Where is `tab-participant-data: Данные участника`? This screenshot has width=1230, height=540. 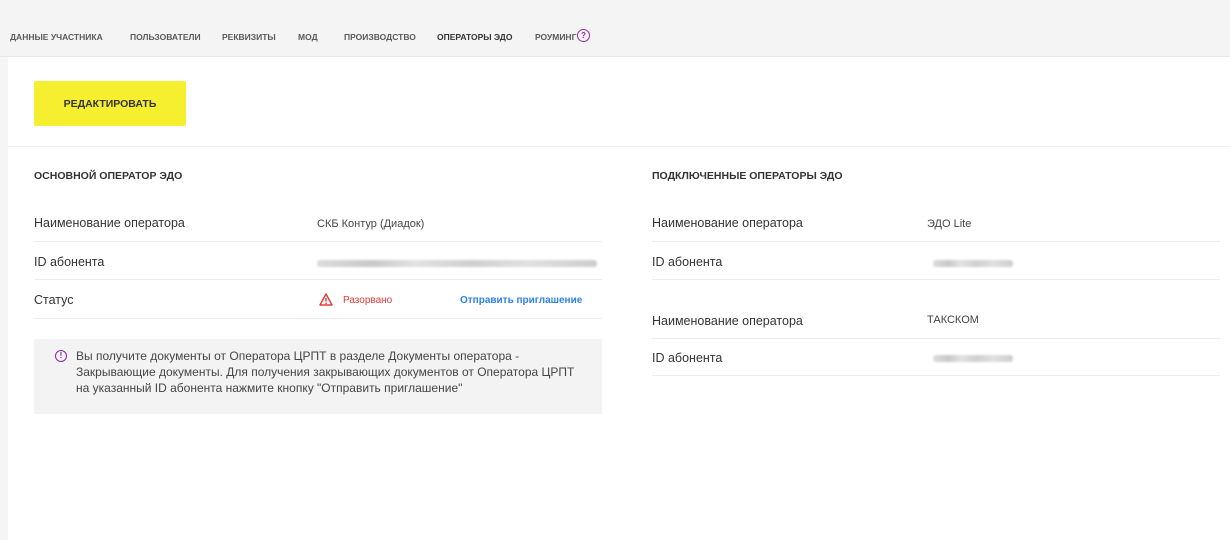 tab-participant-data: Данные участника is located at coordinates (56, 37).